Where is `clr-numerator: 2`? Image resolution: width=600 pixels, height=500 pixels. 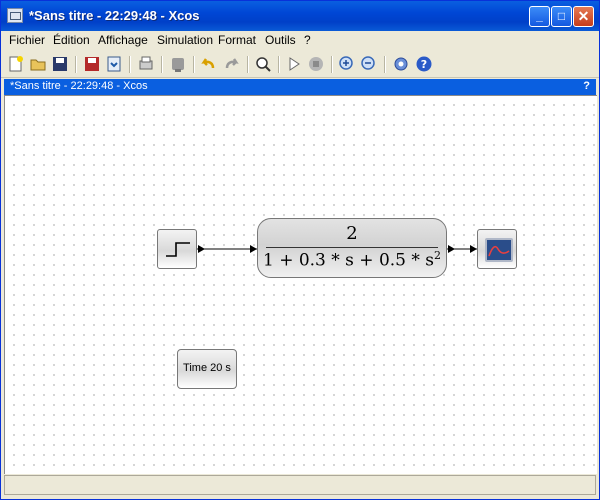
clr-numerator: 2 is located at coordinates (352, 233).